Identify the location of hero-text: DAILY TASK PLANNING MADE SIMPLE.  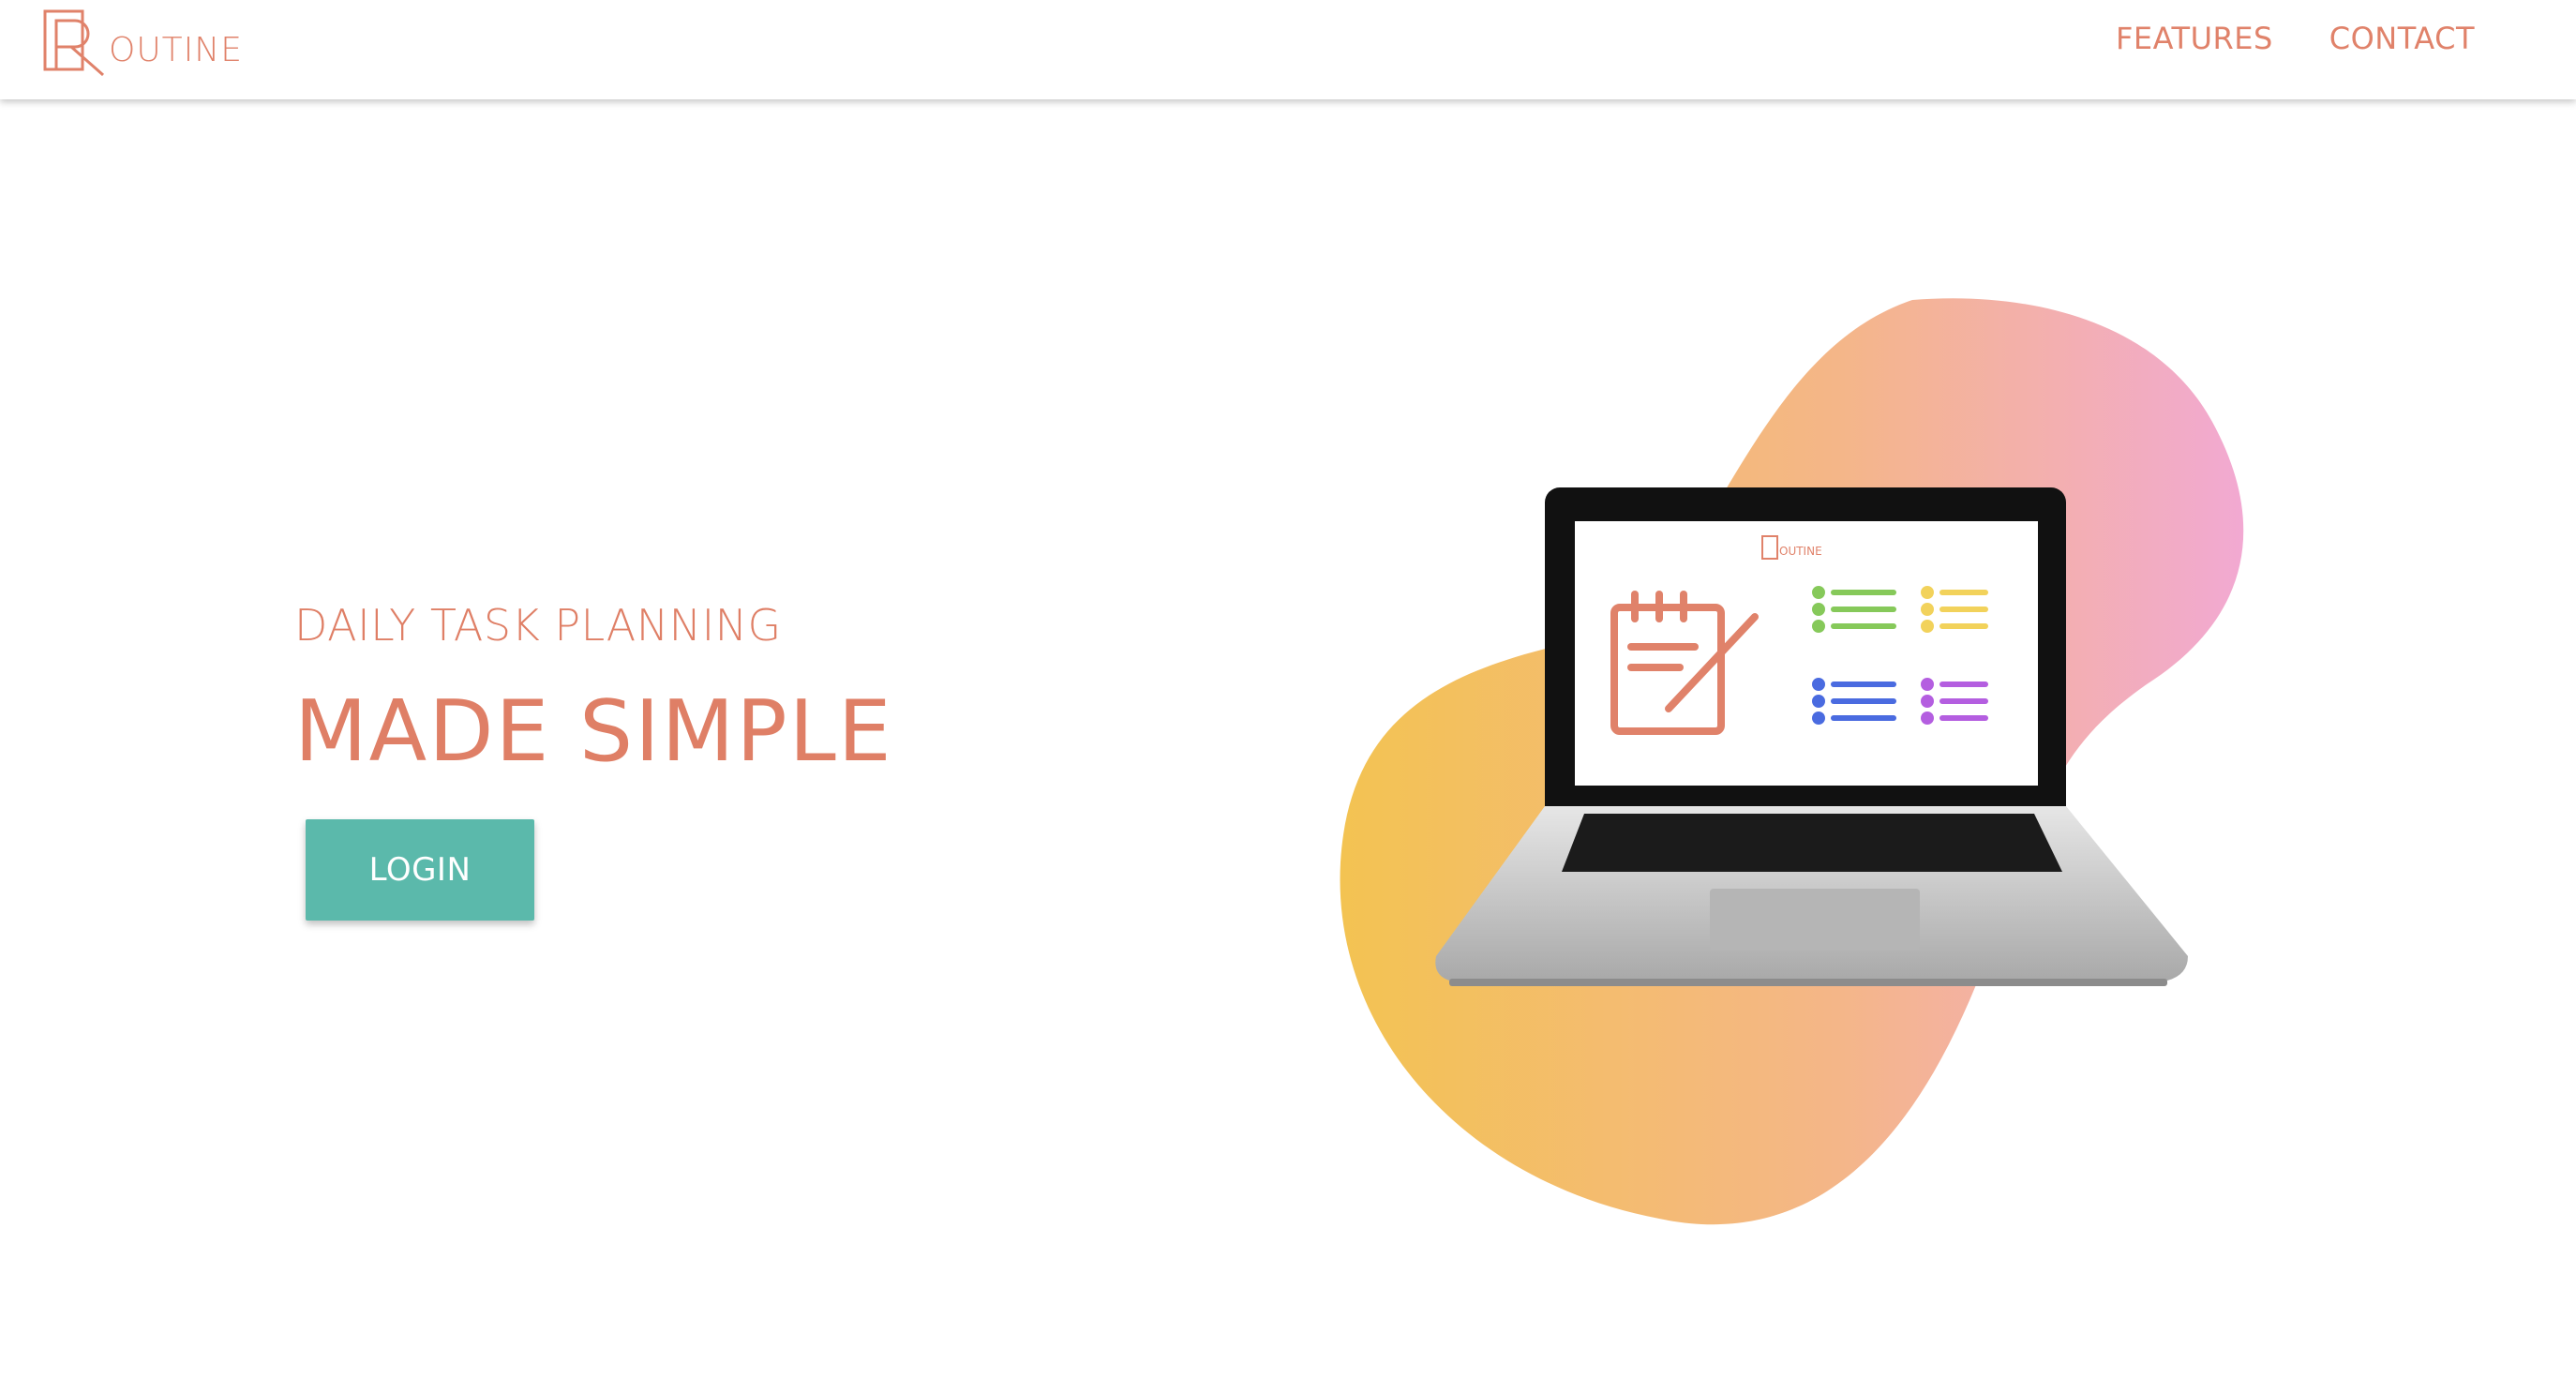
(593, 687).